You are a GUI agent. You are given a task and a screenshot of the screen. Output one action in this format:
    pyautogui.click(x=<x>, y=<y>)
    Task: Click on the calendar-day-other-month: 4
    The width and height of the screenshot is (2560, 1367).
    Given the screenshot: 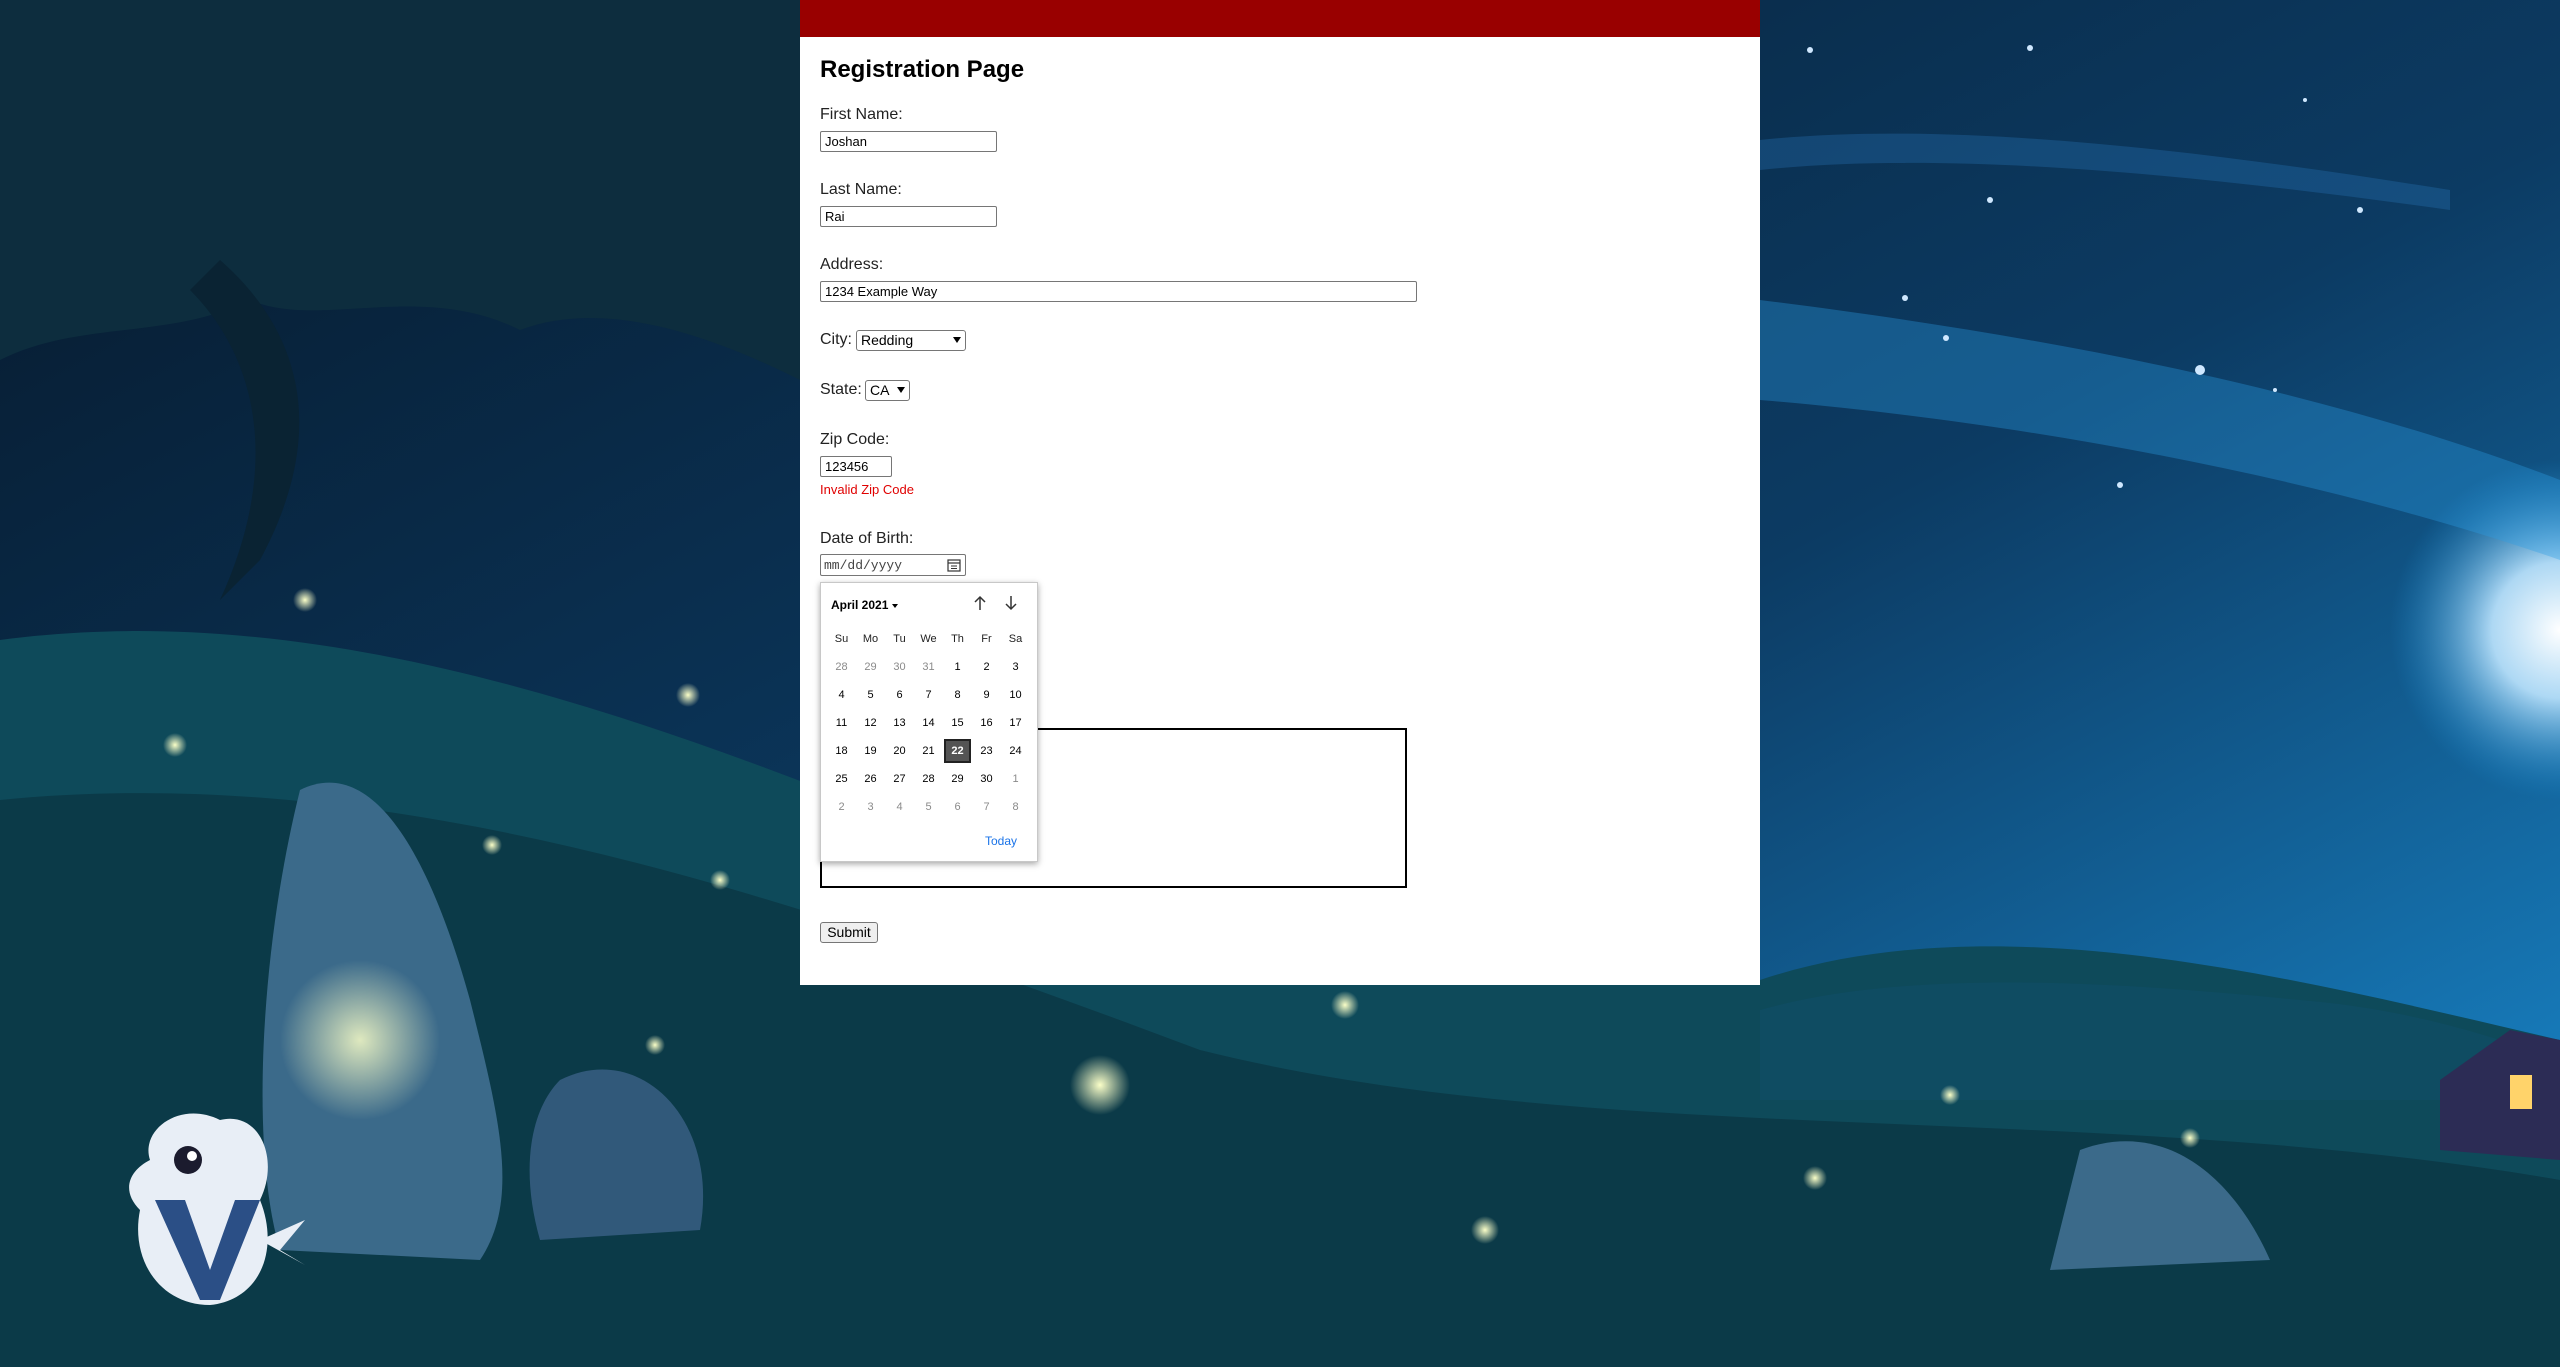 What is the action you would take?
    pyautogui.click(x=899, y=807)
    